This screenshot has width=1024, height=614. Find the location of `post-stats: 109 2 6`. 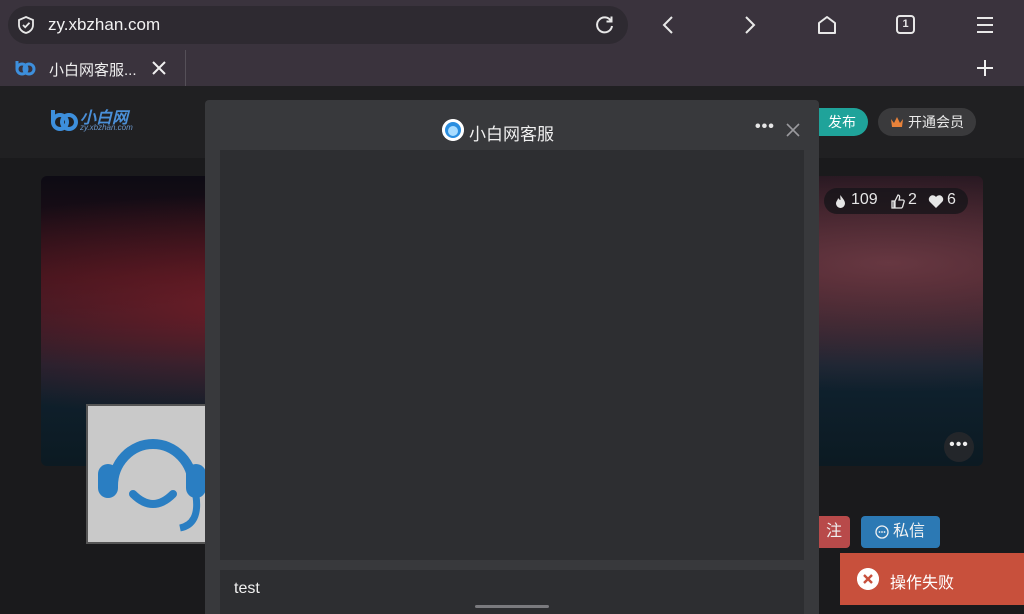

post-stats: 109 2 6 is located at coordinates (896, 201).